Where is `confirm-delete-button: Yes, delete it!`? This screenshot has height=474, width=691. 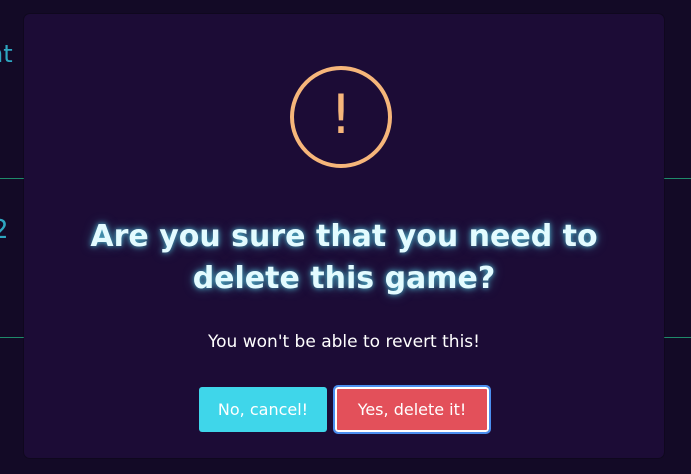 confirm-delete-button: Yes, delete it! is located at coordinates (412, 409).